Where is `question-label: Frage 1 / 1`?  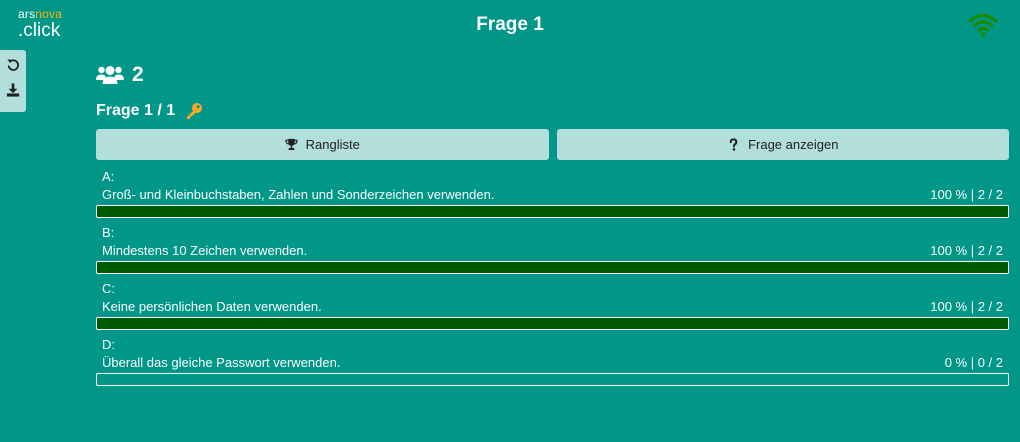
question-label: Frage 1 / 1 is located at coordinates (136, 110).